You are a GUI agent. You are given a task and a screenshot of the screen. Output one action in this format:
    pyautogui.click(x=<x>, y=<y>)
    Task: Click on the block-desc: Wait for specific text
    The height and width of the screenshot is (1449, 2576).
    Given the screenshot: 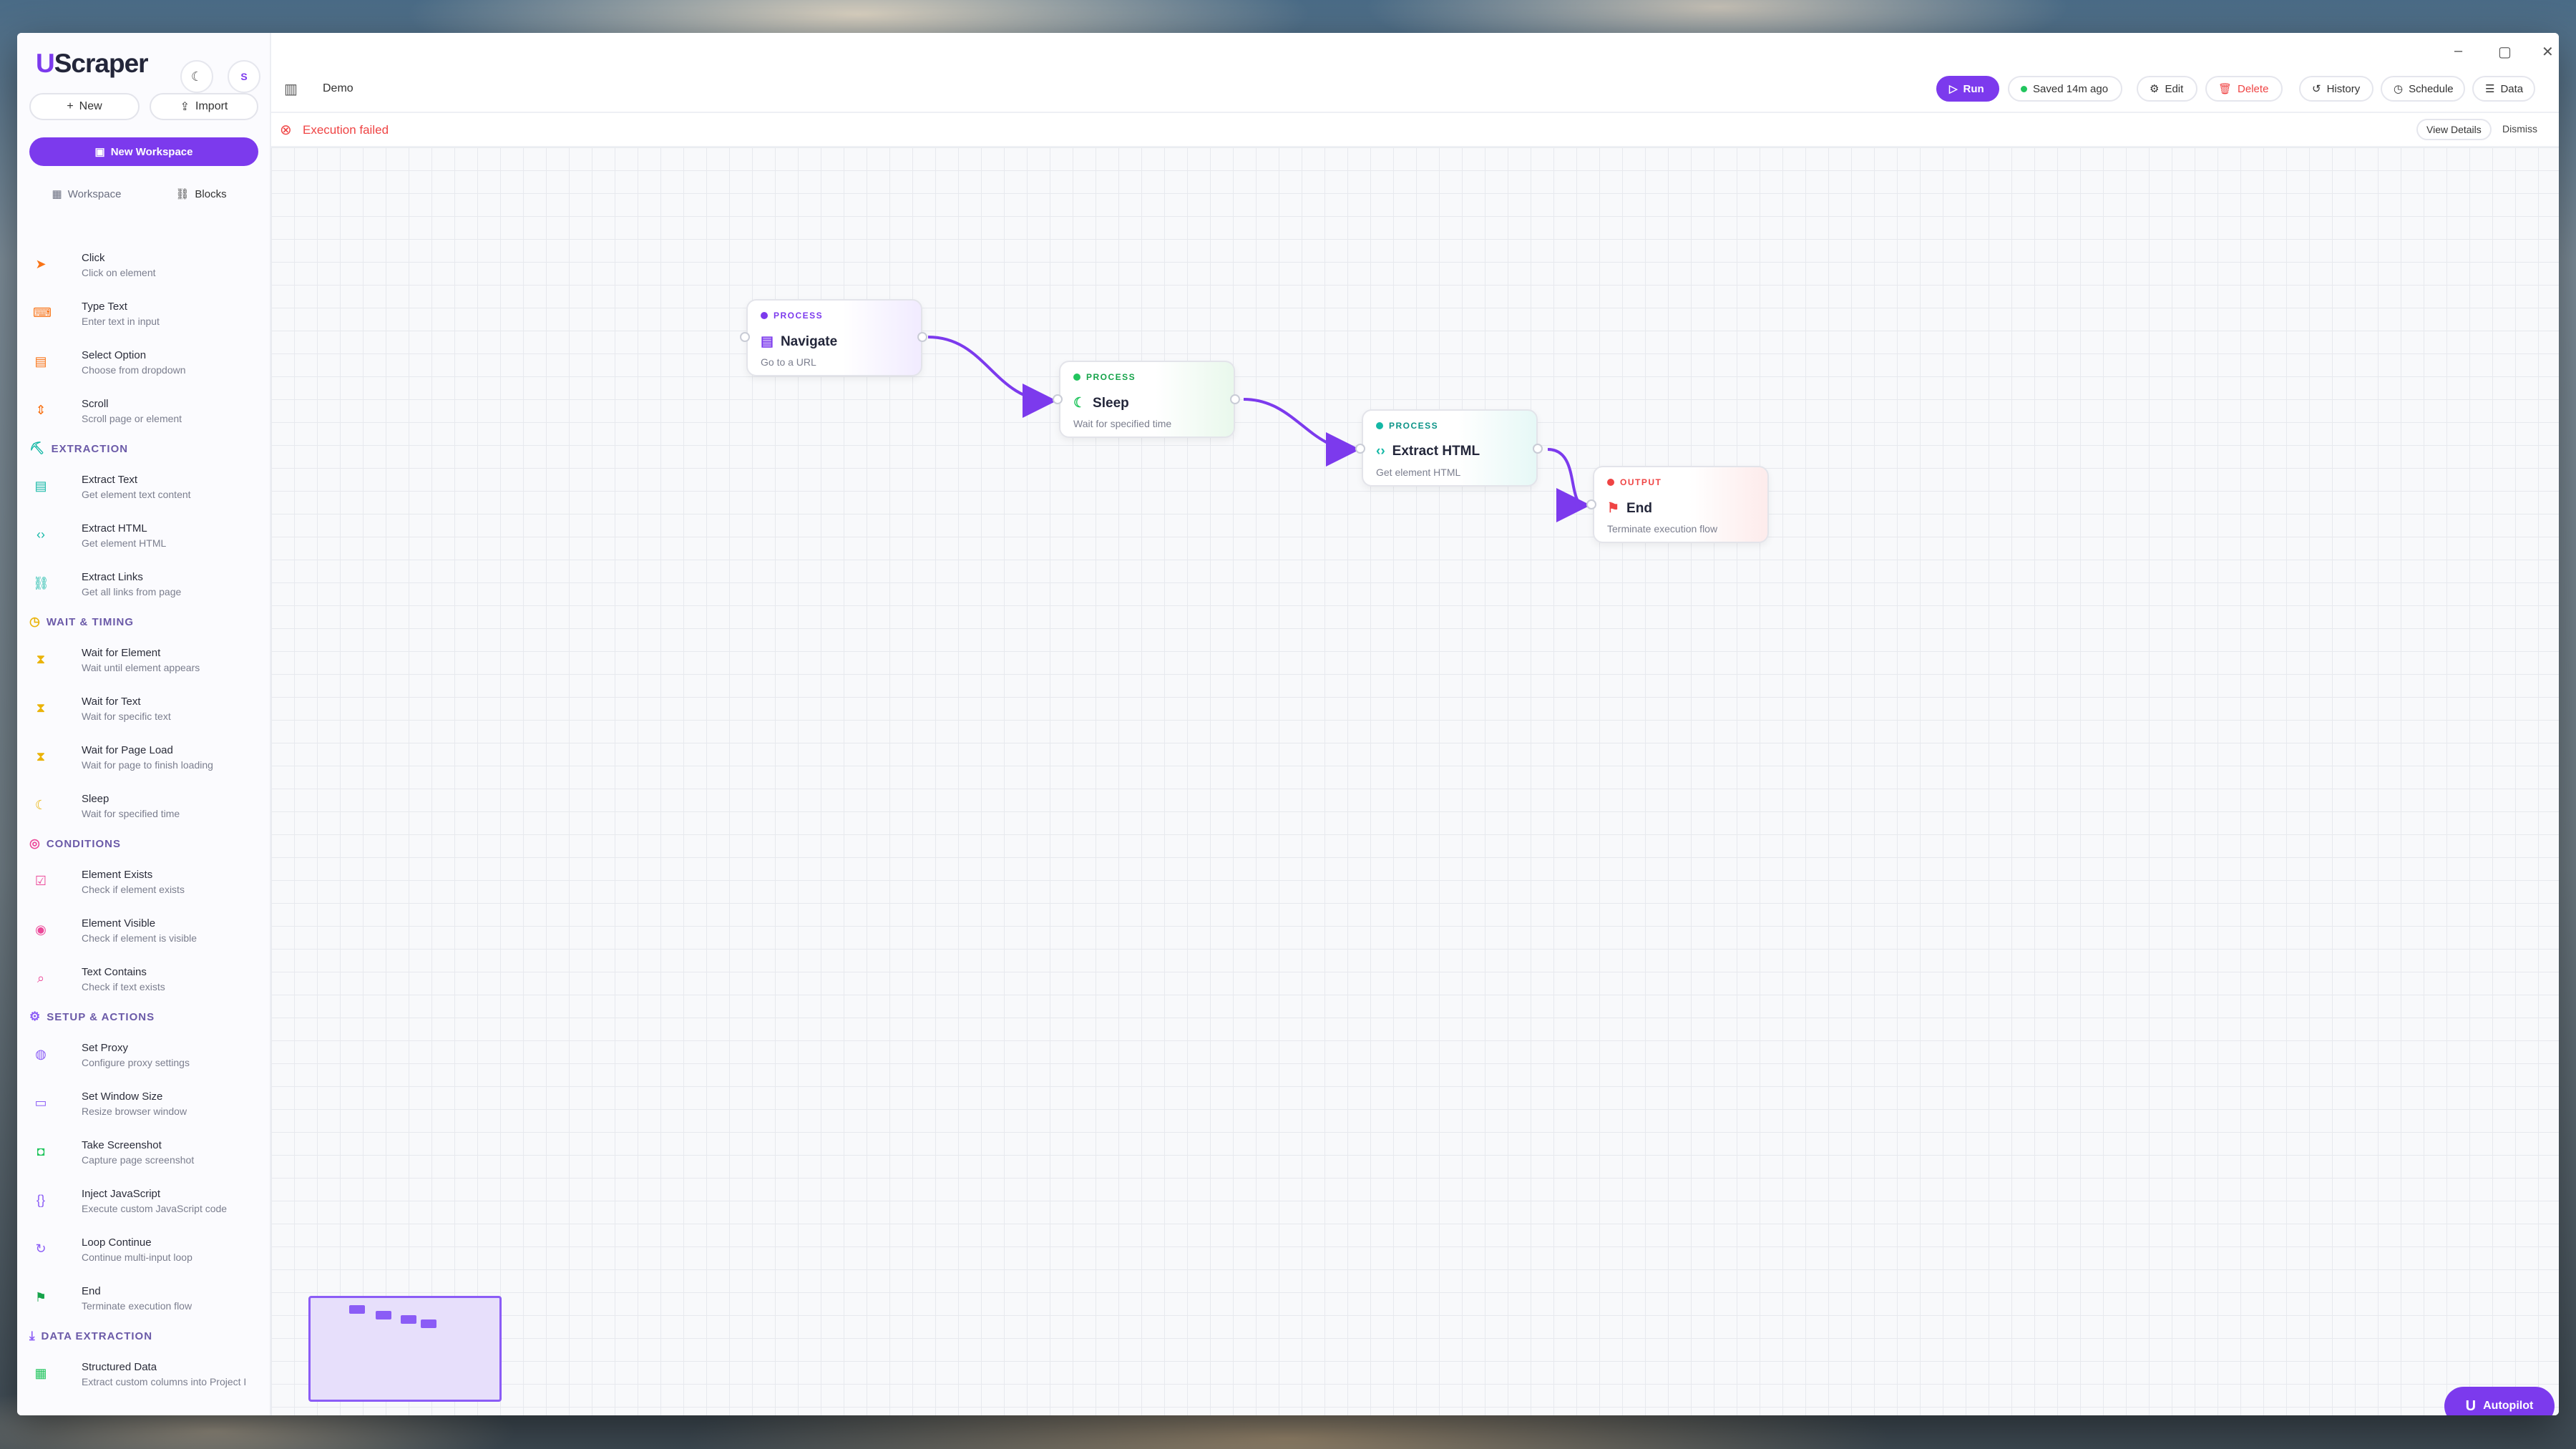 What is the action you would take?
    pyautogui.click(x=126, y=716)
    